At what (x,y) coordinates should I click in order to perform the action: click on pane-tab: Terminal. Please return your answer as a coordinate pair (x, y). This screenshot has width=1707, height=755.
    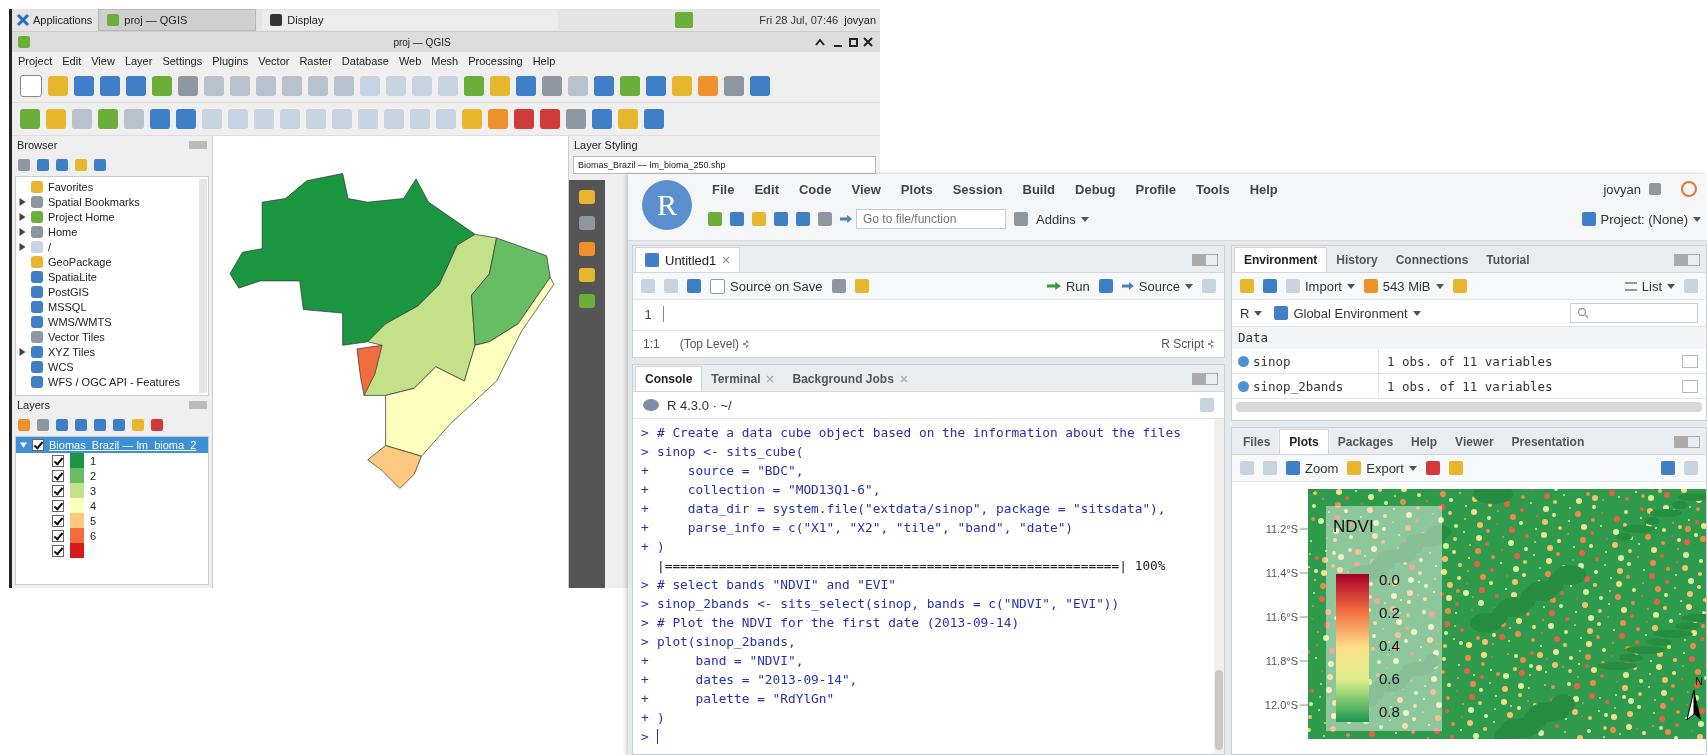
    Looking at the image, I should click on (743, 379).